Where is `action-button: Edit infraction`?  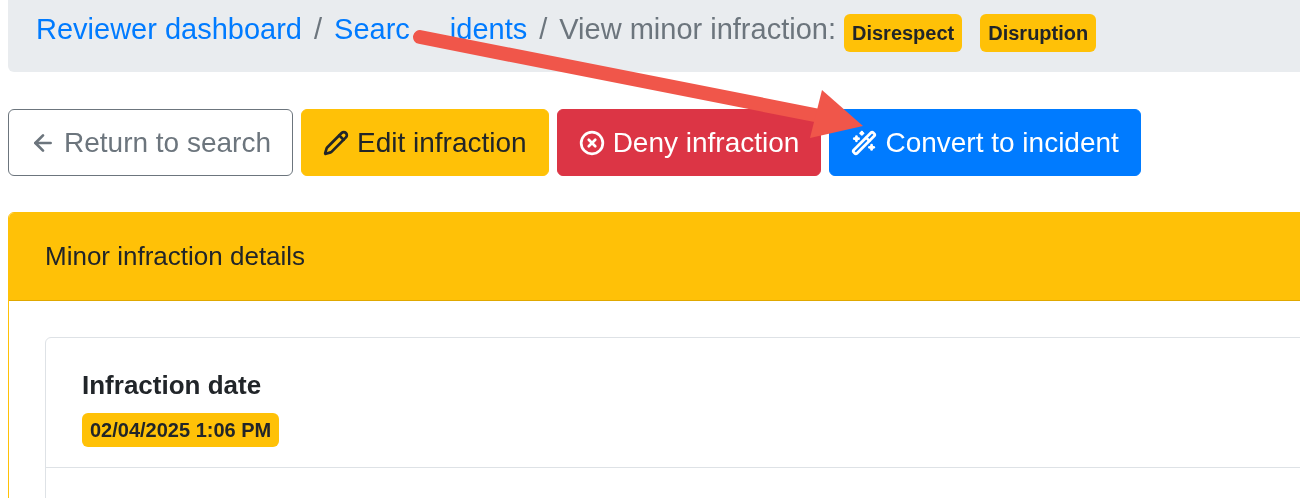
action-button: Edit infraction is located at coordinates (425, 142).